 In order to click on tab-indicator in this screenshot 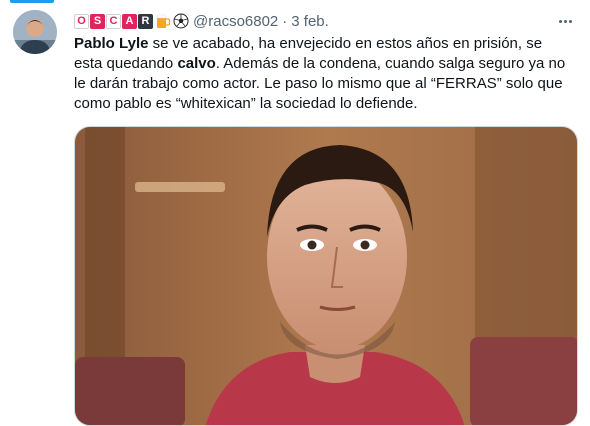, I will do `click(32, 1)`.